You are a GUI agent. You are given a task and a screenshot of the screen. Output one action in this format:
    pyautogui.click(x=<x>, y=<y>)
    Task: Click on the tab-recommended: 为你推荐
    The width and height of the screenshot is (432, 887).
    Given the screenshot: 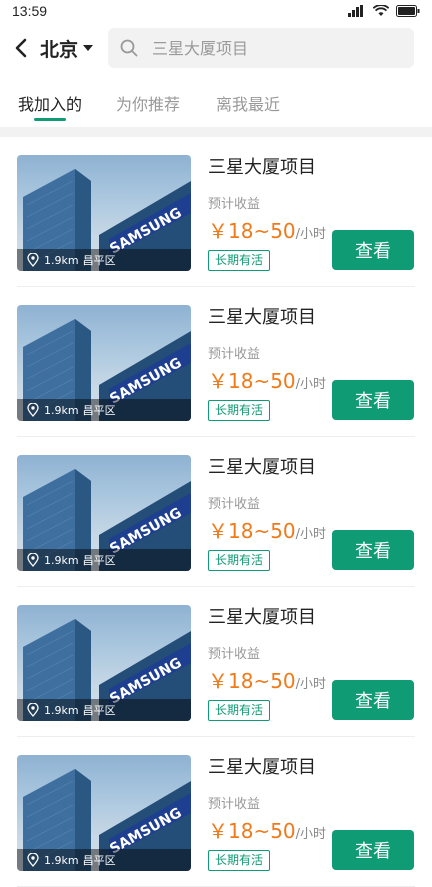 What is the action you would take?
    pyautogui.click(x=148, y=103)
    